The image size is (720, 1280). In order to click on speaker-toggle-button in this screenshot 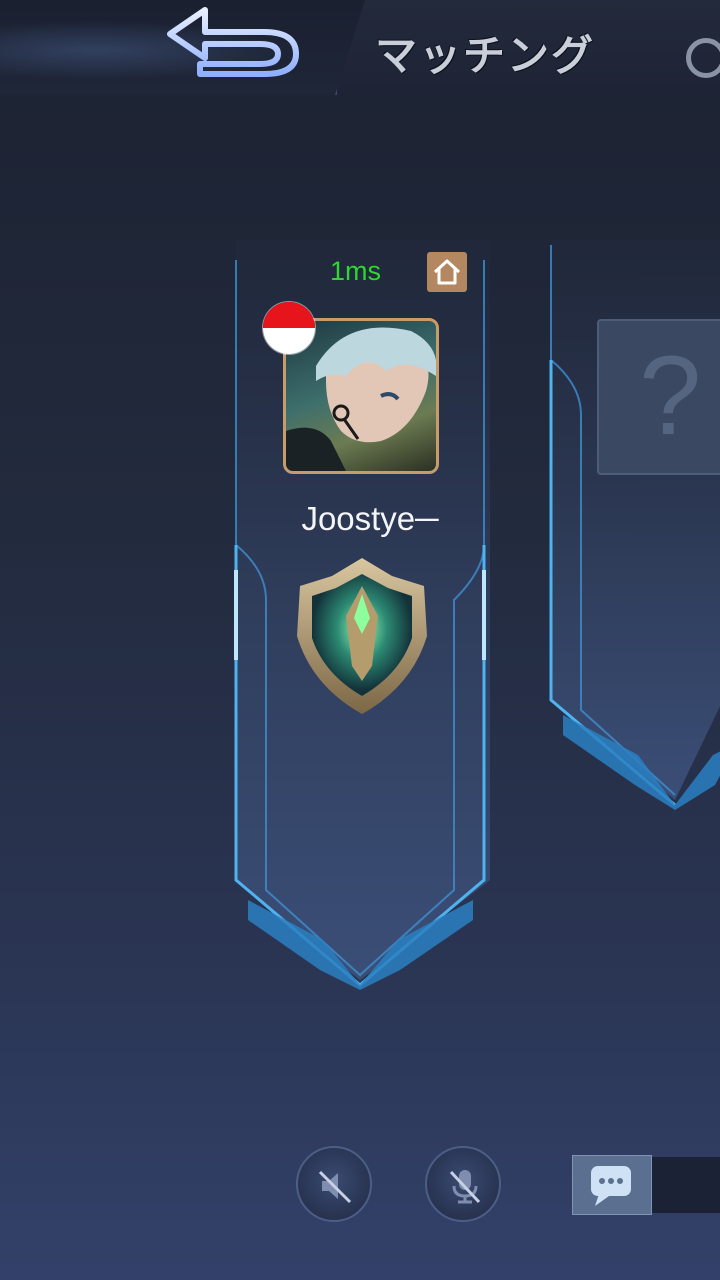, I will do `click(334, 1184)`.